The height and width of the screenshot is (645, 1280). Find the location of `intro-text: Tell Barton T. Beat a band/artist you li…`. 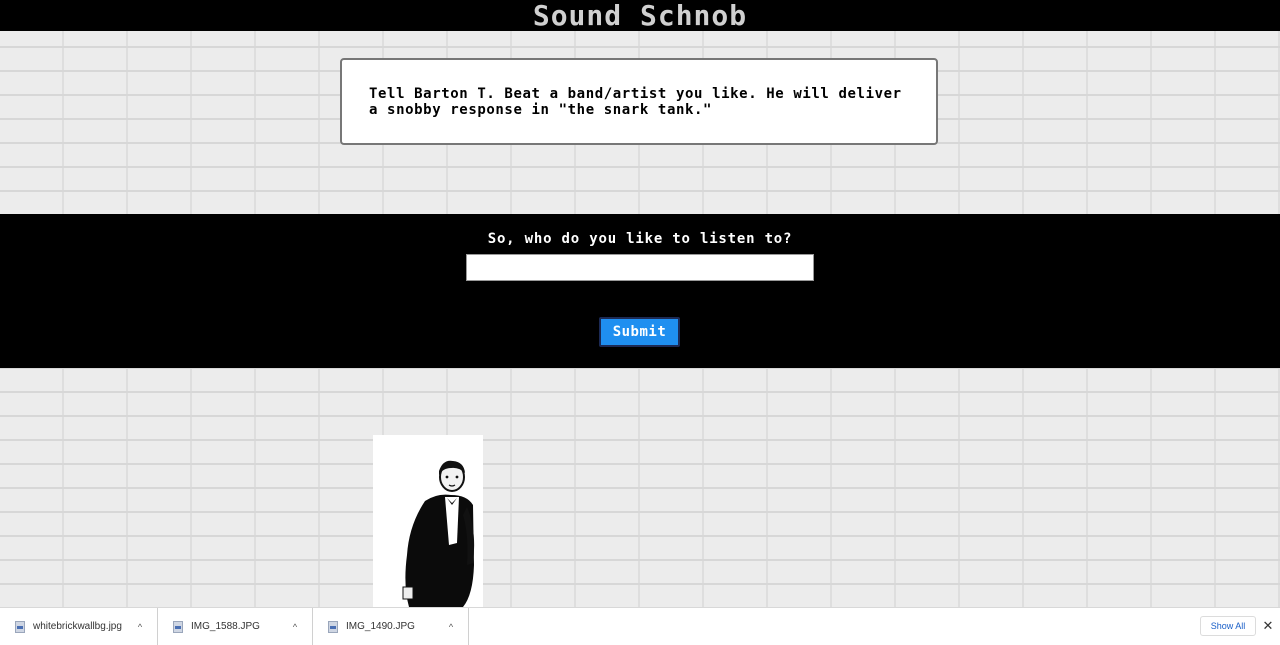

intro-text: Tell Barton T. Beat a band/artist you li… is located at coordinates (635, 102).